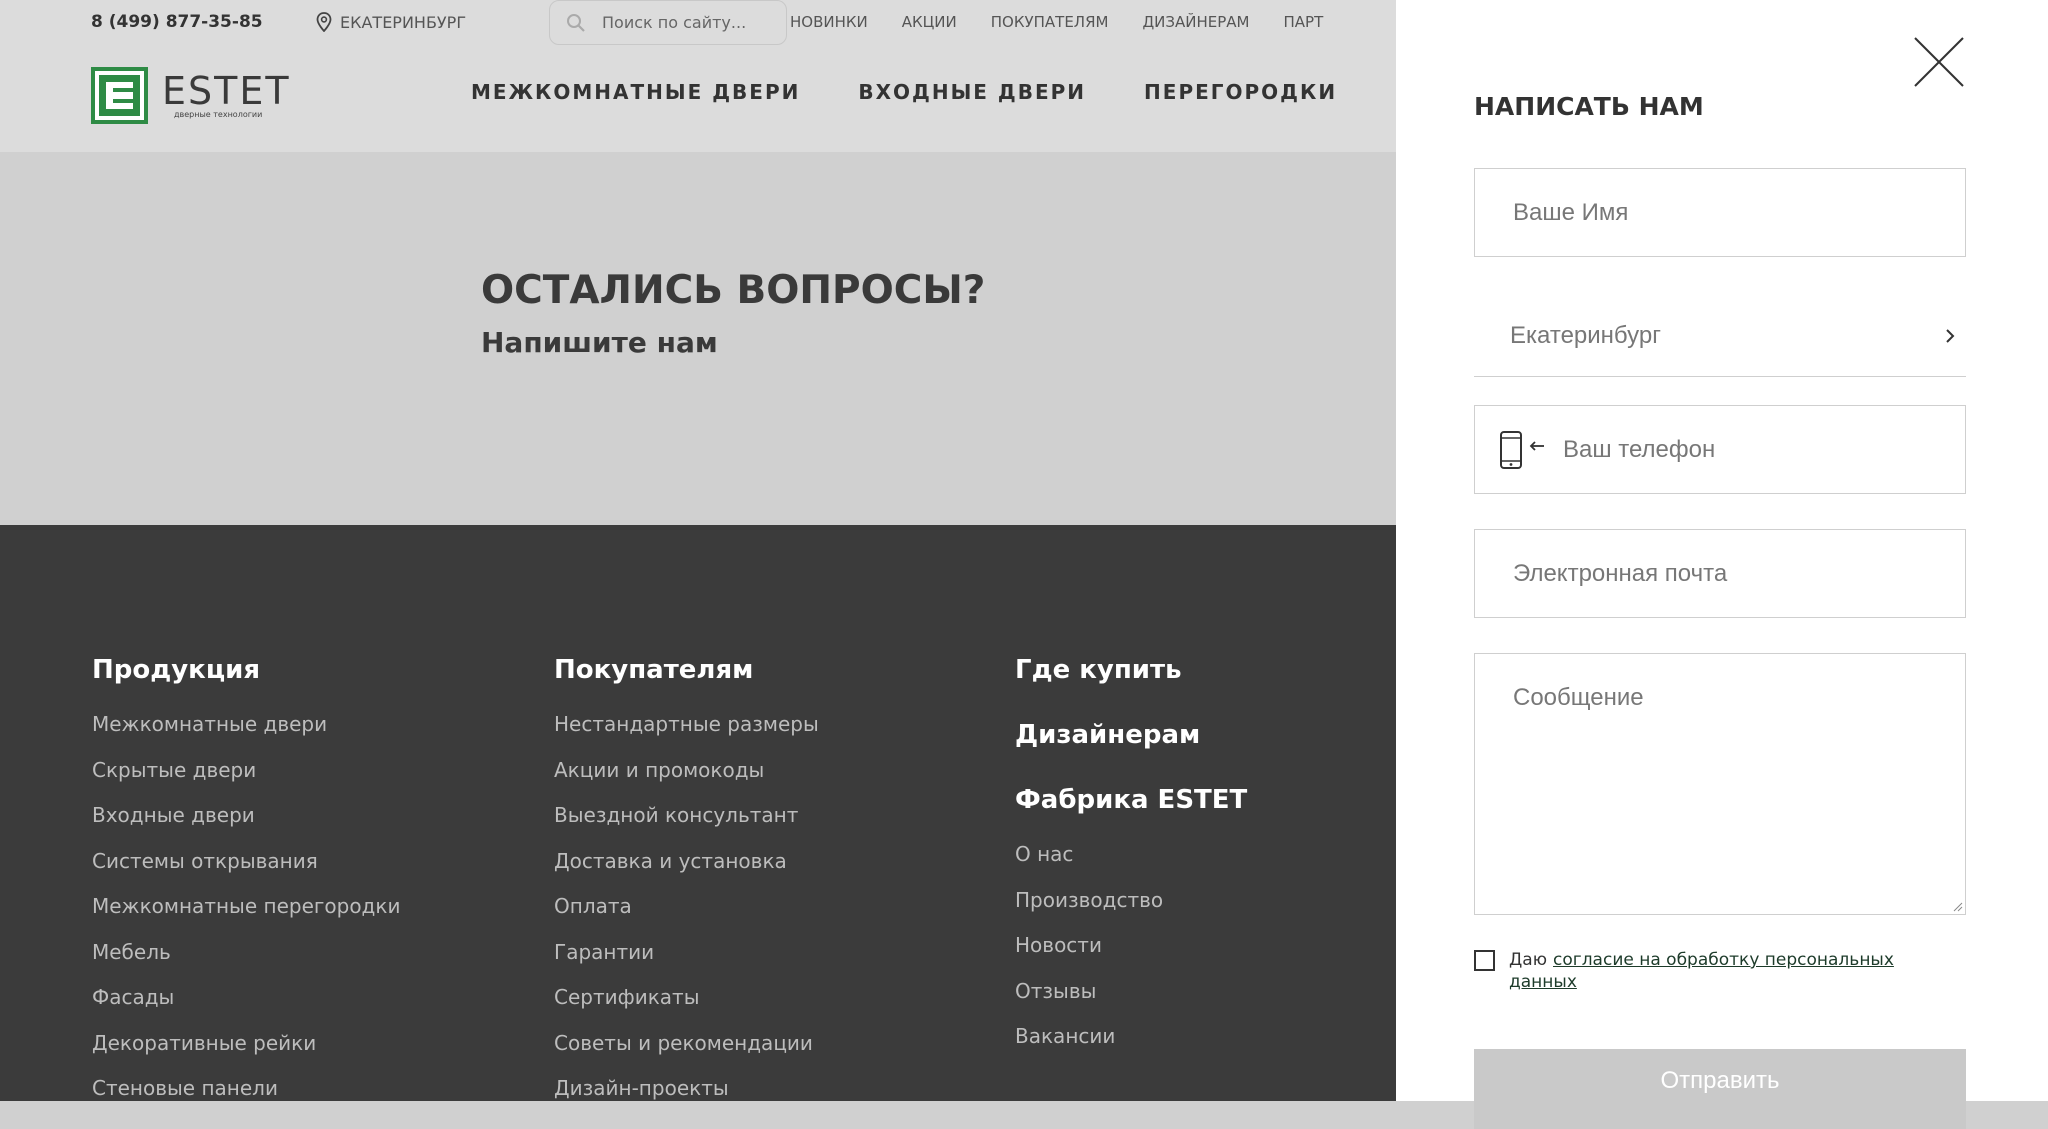 The height and width of the screenshot is (1129, 2048). I want to click on footer-link: Стеновые панели, so click(246, 1087).